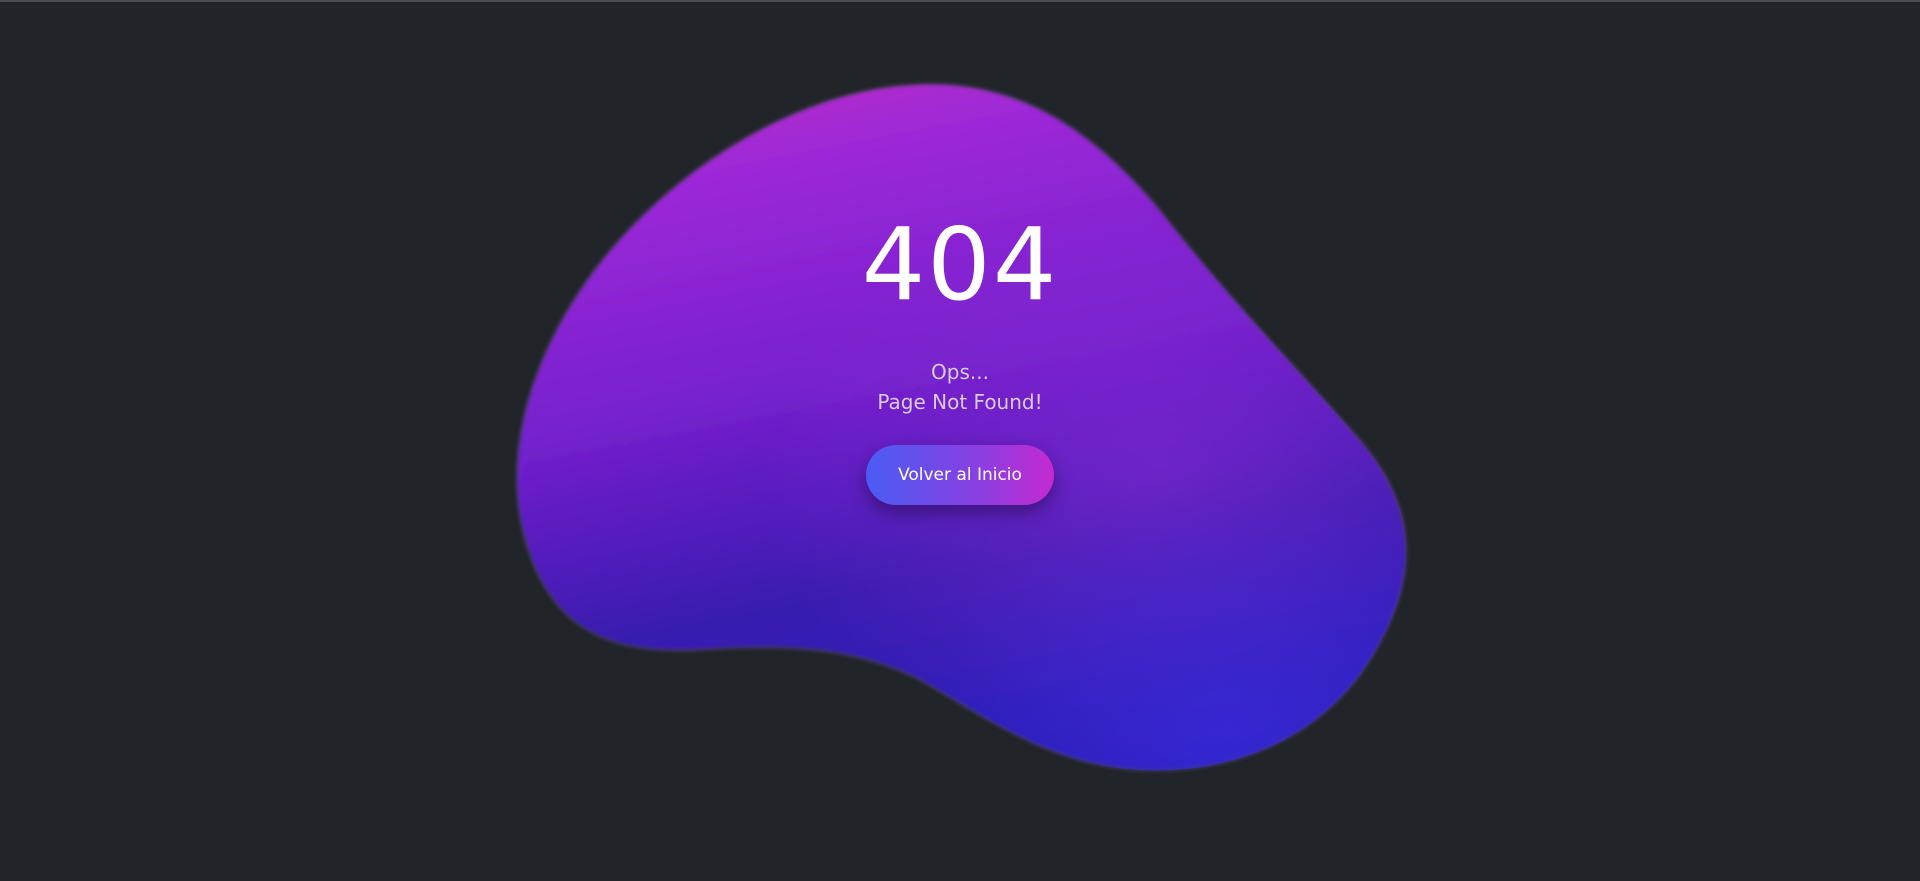 This screenshot has width=1920, height=881. I want to click on error-message-line2: Page Not Found!, so click(960, 402).